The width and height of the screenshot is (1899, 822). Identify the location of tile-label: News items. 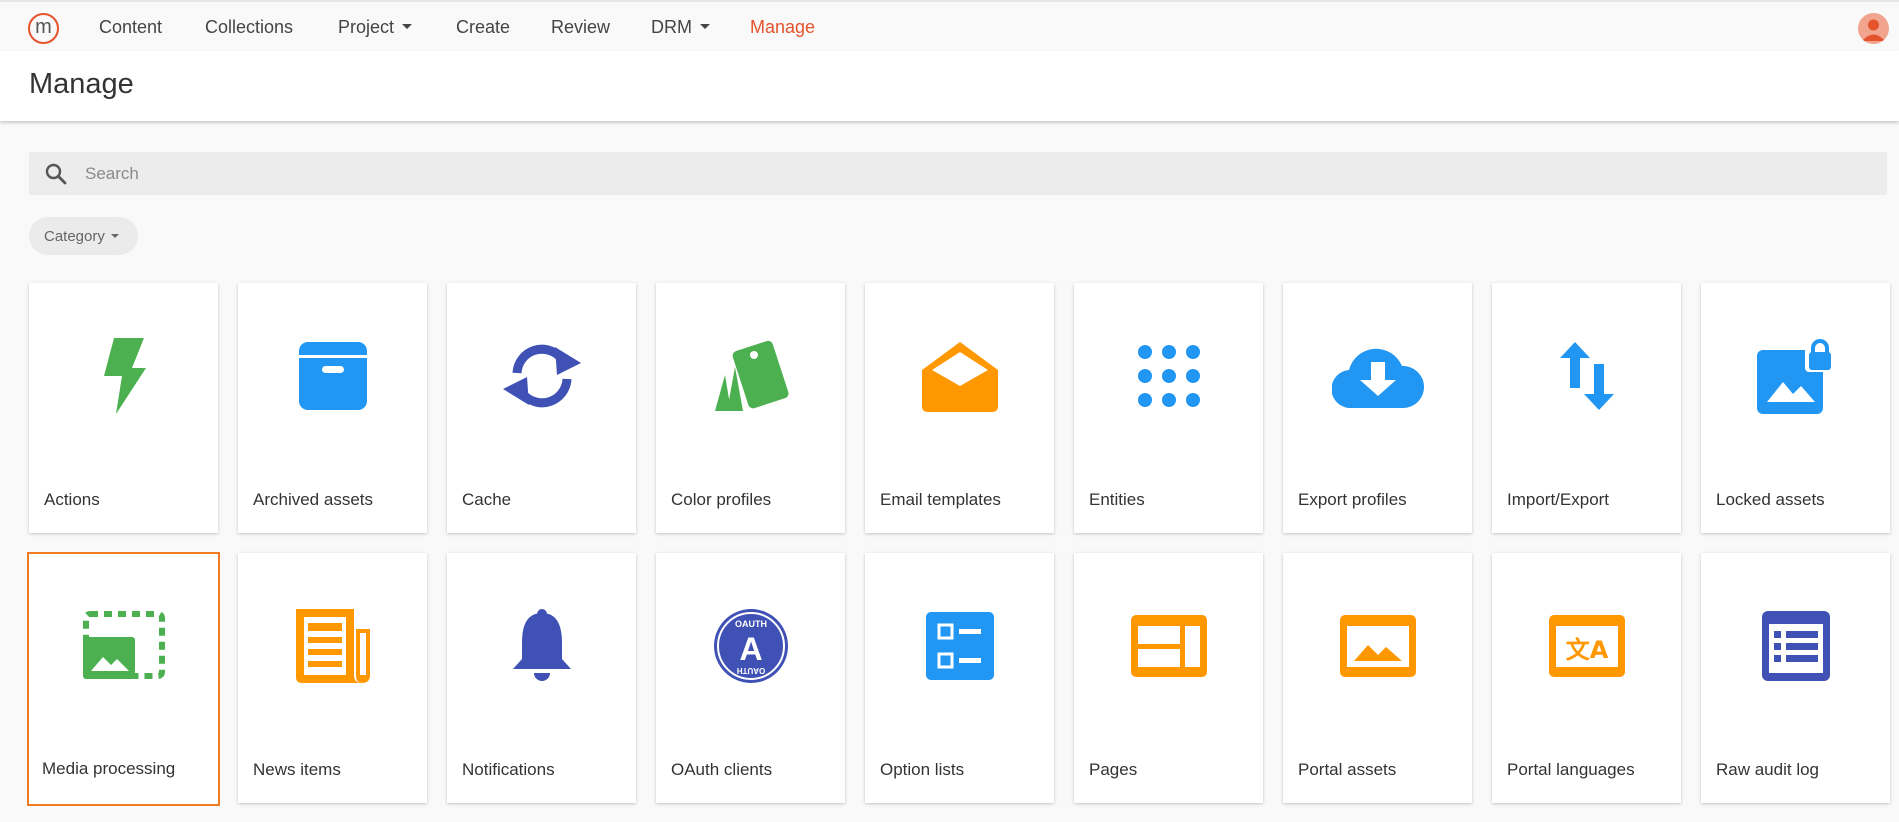
(297, 769).